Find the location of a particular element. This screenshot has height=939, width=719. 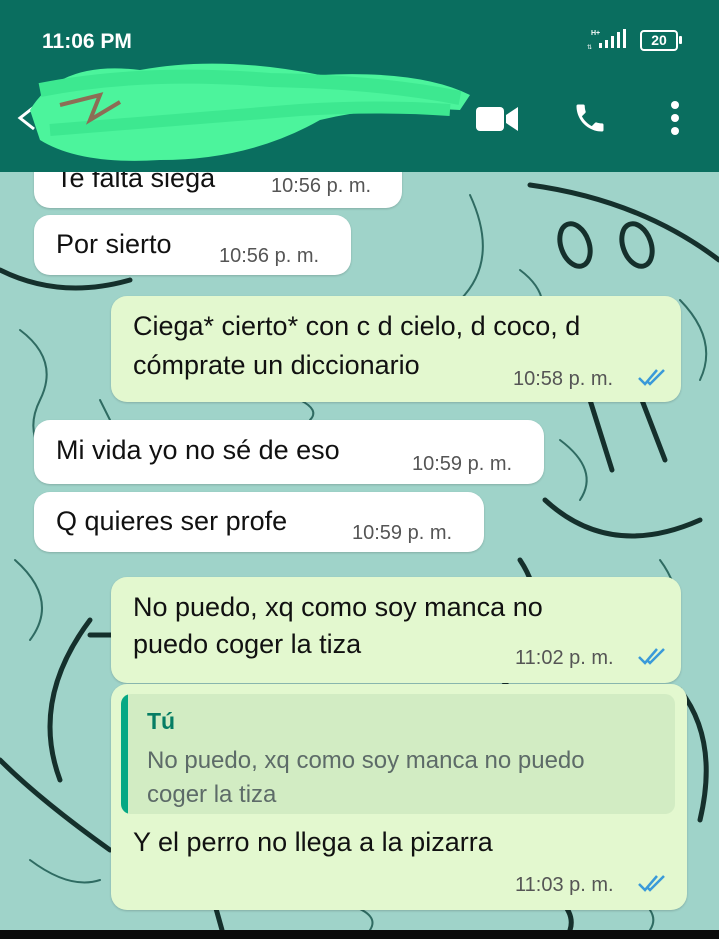

svg-text: H+ is located at coordinates (595, 33).